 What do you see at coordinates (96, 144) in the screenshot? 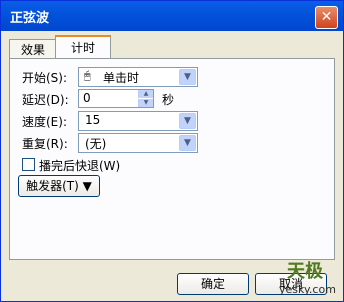
I see `repeat-select-value: (无)` at bounding box center [96, 144].